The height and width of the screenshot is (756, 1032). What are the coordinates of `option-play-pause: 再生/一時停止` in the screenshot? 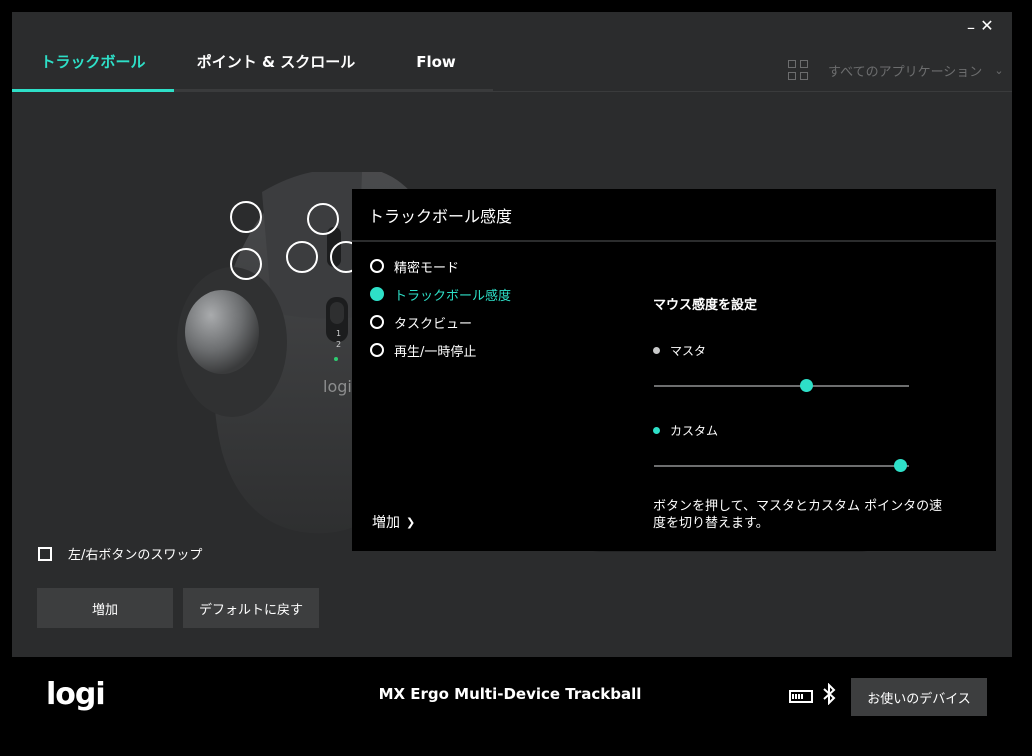 It's located at (423, 350).